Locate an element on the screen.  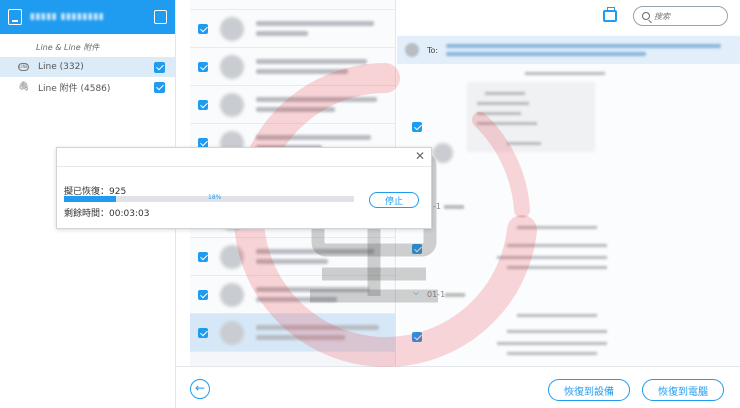
remaining-time: 剩餘時間：00:03:03 is located at coordinates (107, 214).